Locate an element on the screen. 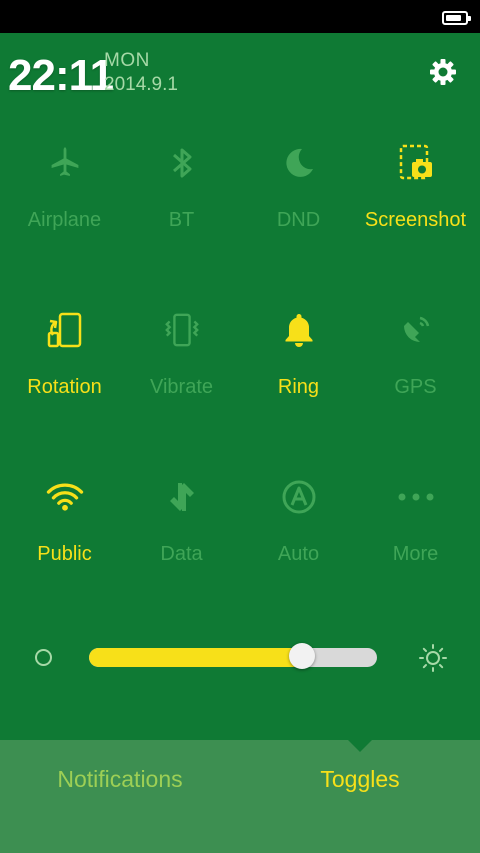 This screenshot has height=853, width=480. rotation-icon is located at coordinates (65, 330).